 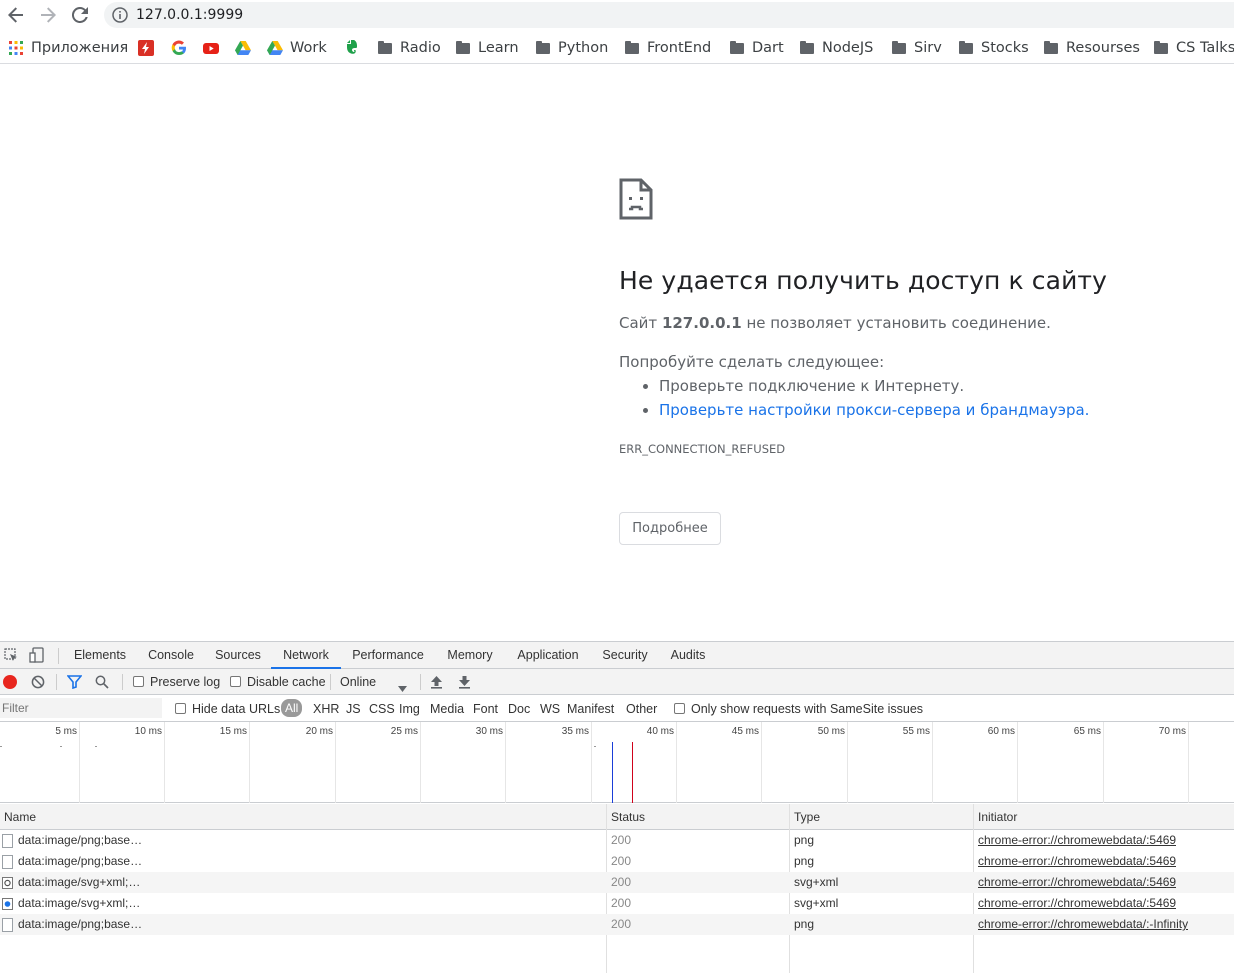 What do you see at coordinates (548, 655) in the screenshot?
I see `tab-application: Application` at bounding box center [548, 655].